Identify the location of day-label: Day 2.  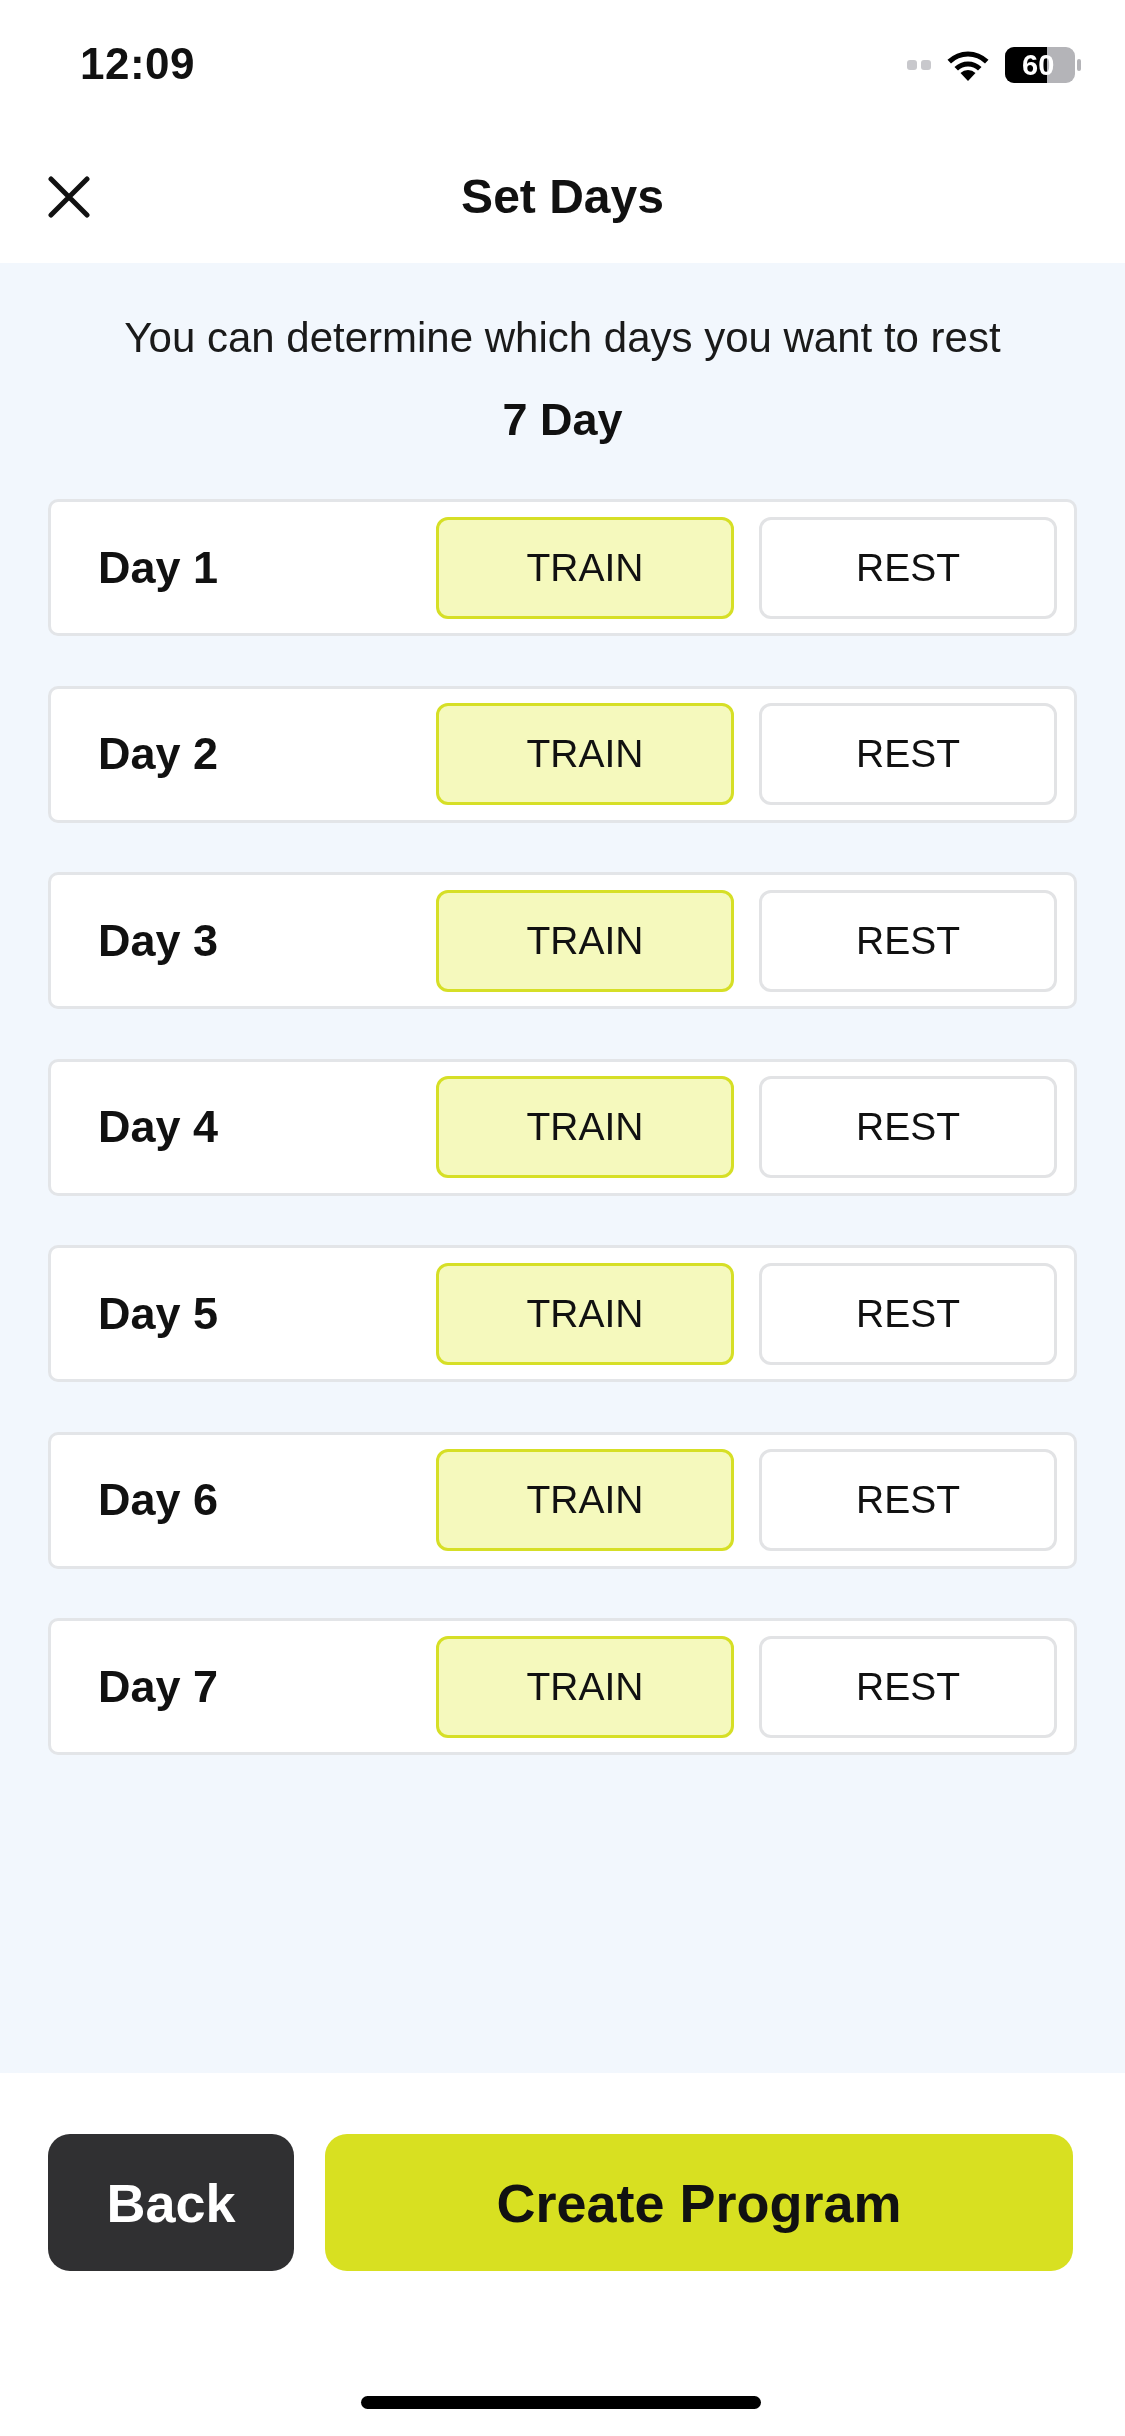
(158, 754).